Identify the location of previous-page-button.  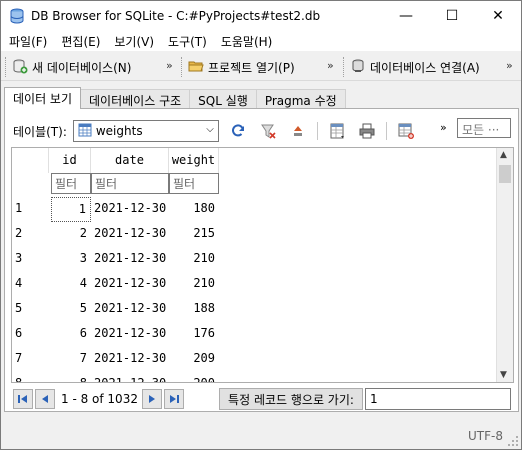
(45, 399).